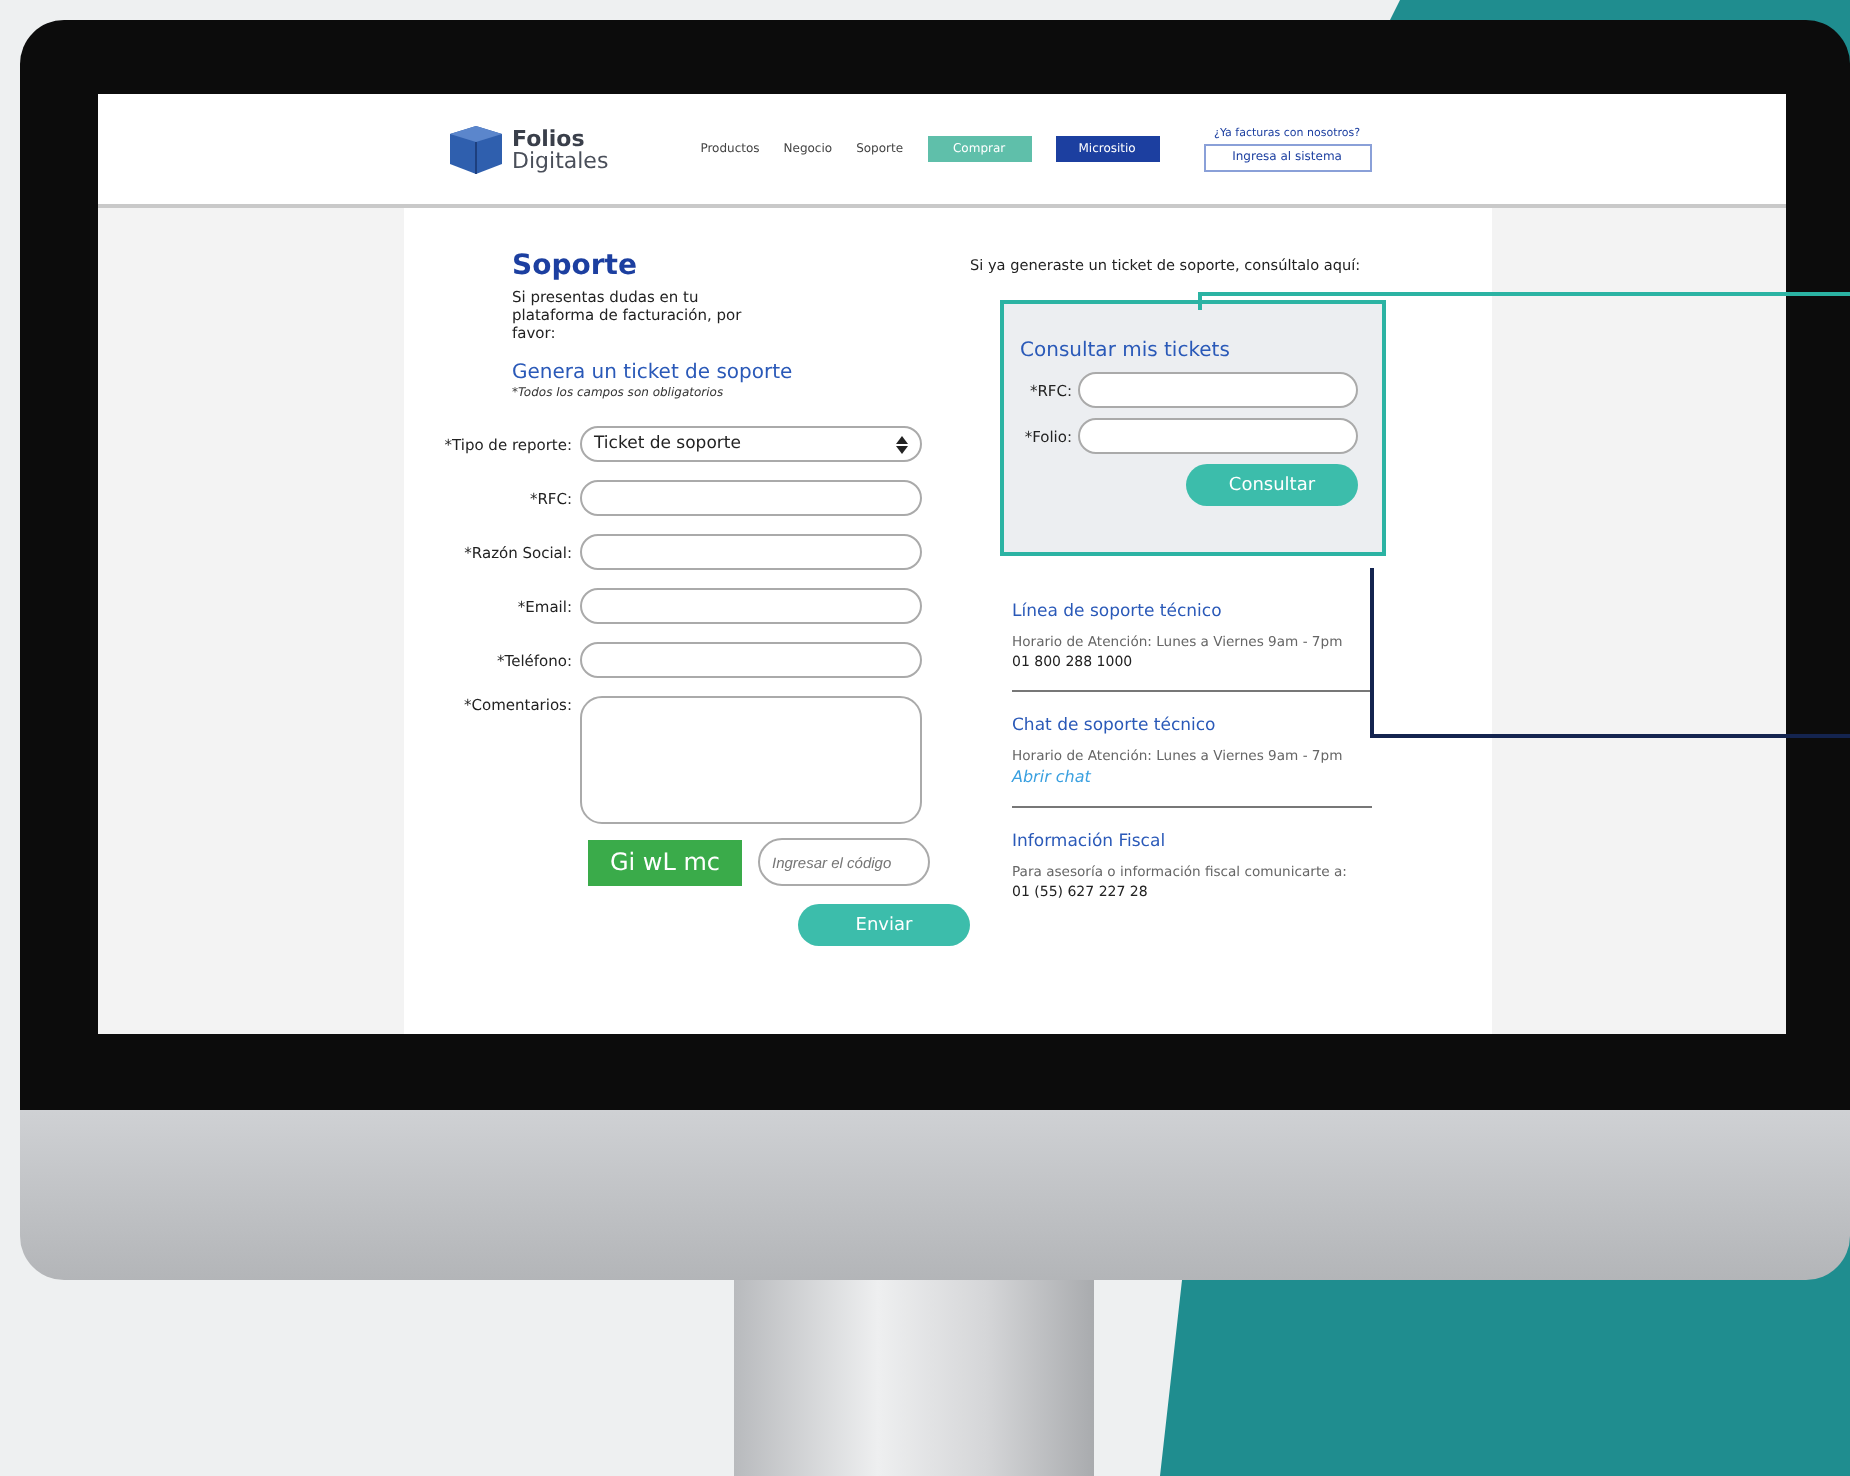  What do you see at coordinates (653, 373) in the screenshot?
I see `section-title: Genera un ticket de soporte` at bounding box center [653, 373].